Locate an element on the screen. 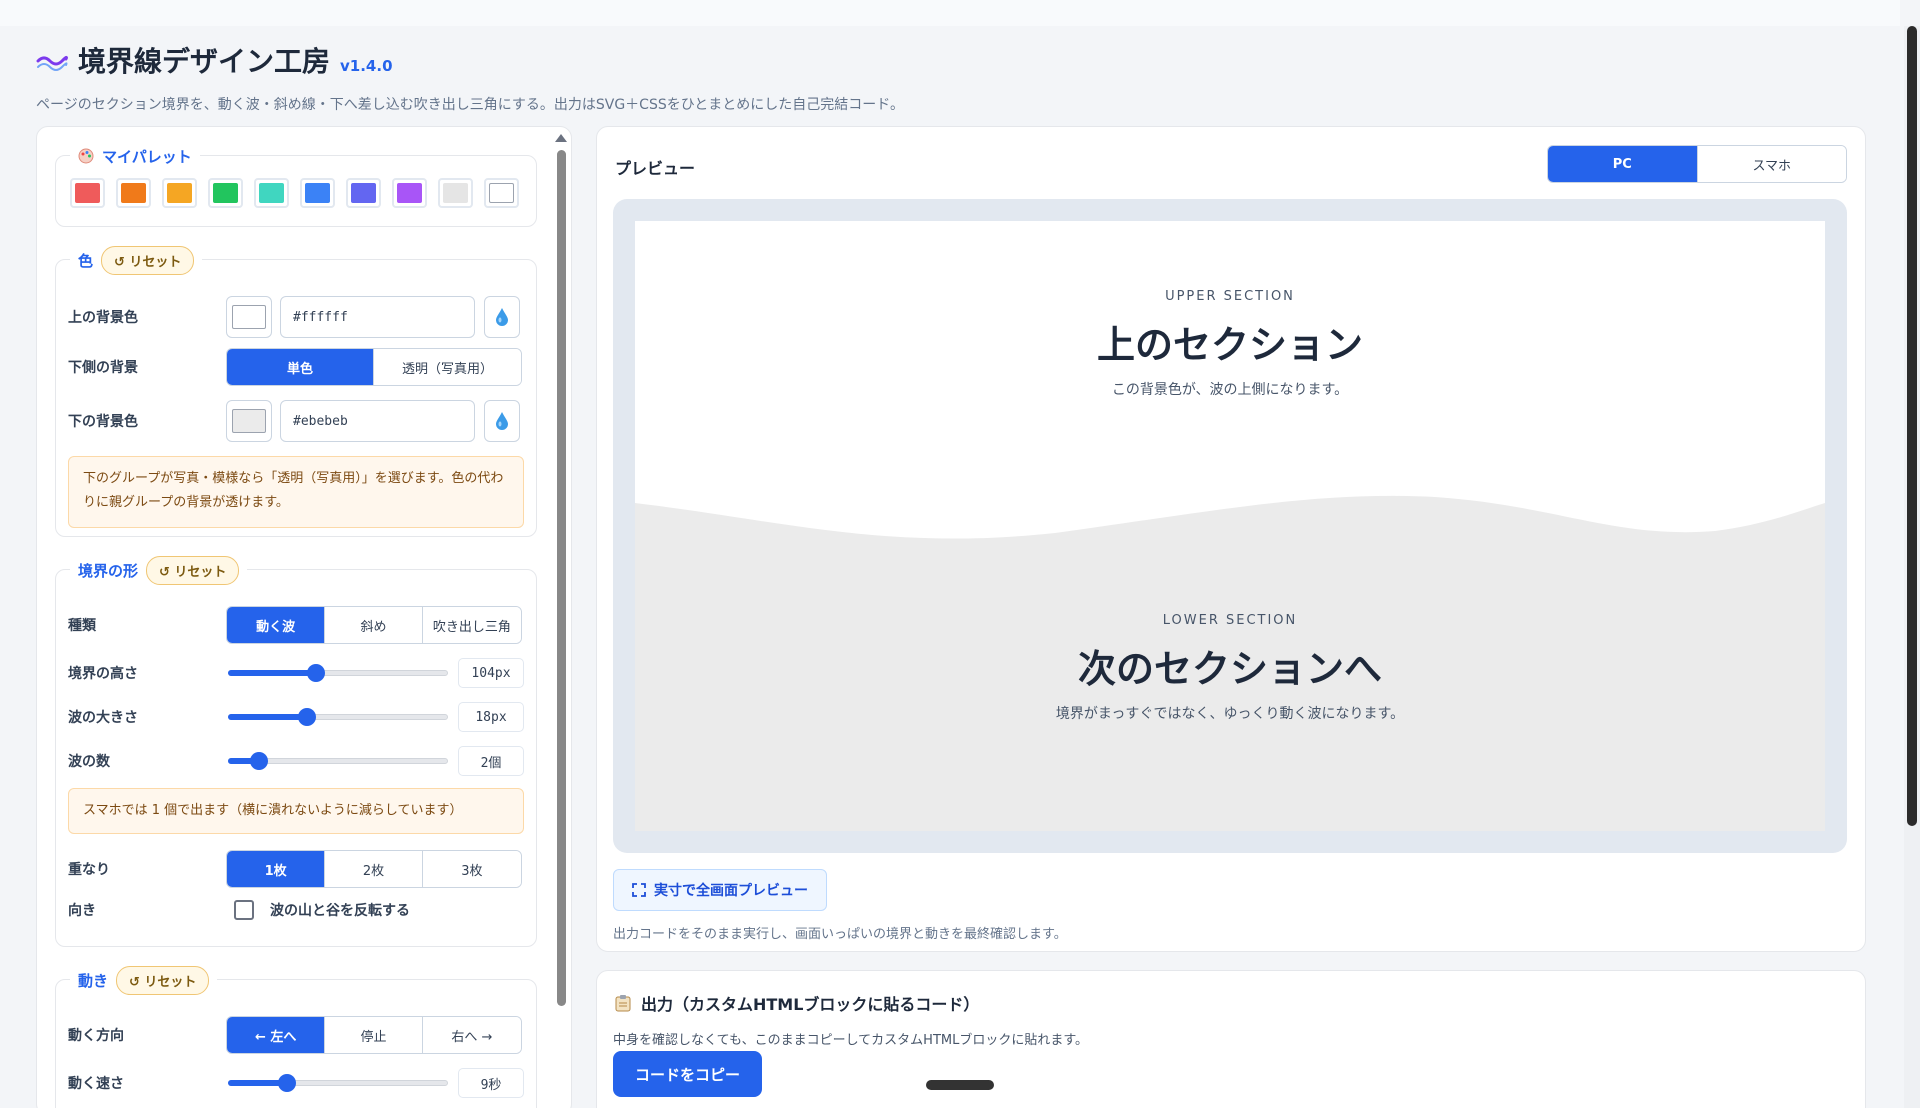  copy-code-button: コードをコピー is located at coordinates (688, 1074).